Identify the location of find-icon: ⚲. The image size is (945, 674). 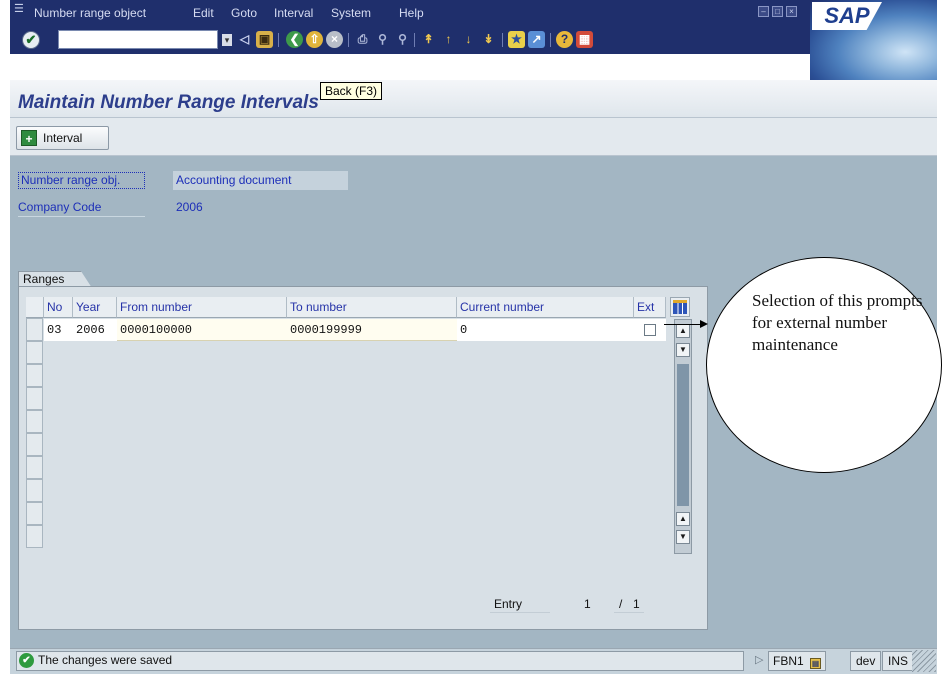
(382, 39).